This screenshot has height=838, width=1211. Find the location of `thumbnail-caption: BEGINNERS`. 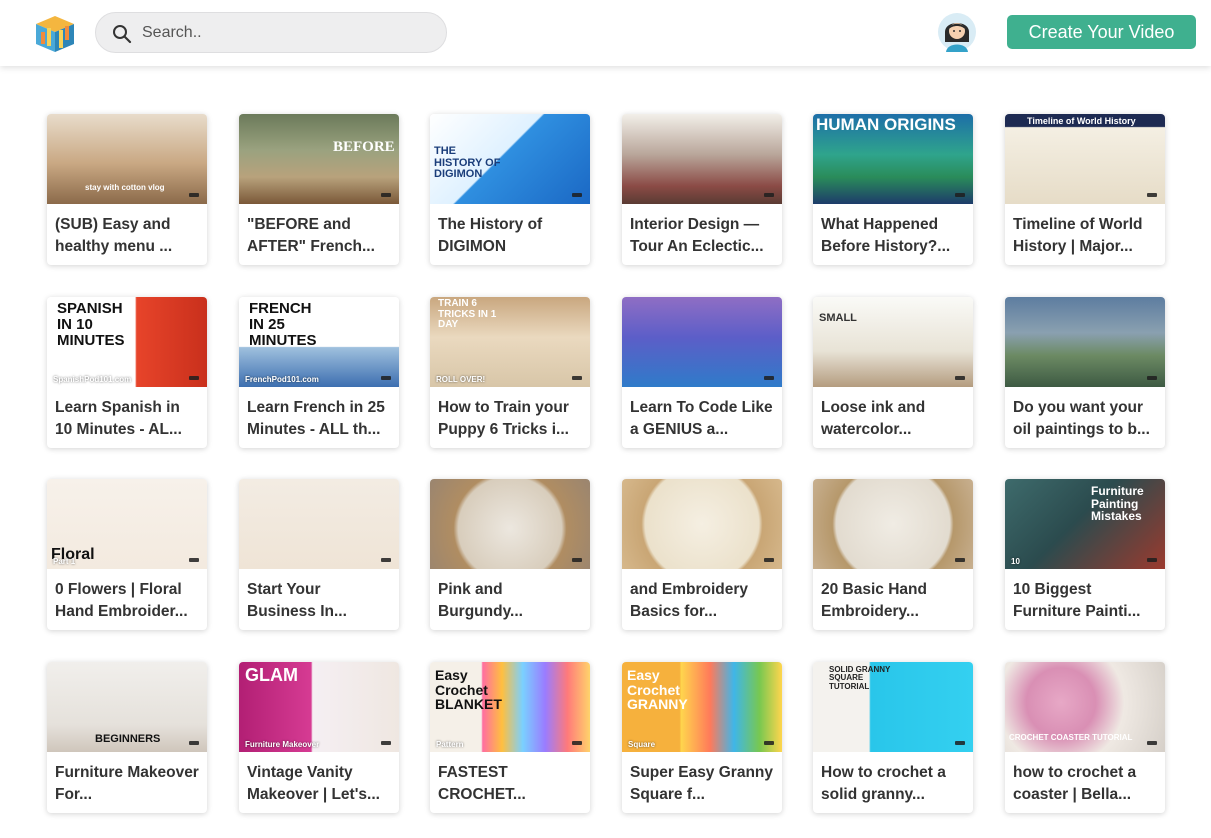

thumbnail-caption: BEGINNERS is located at coordinates (128, 739).